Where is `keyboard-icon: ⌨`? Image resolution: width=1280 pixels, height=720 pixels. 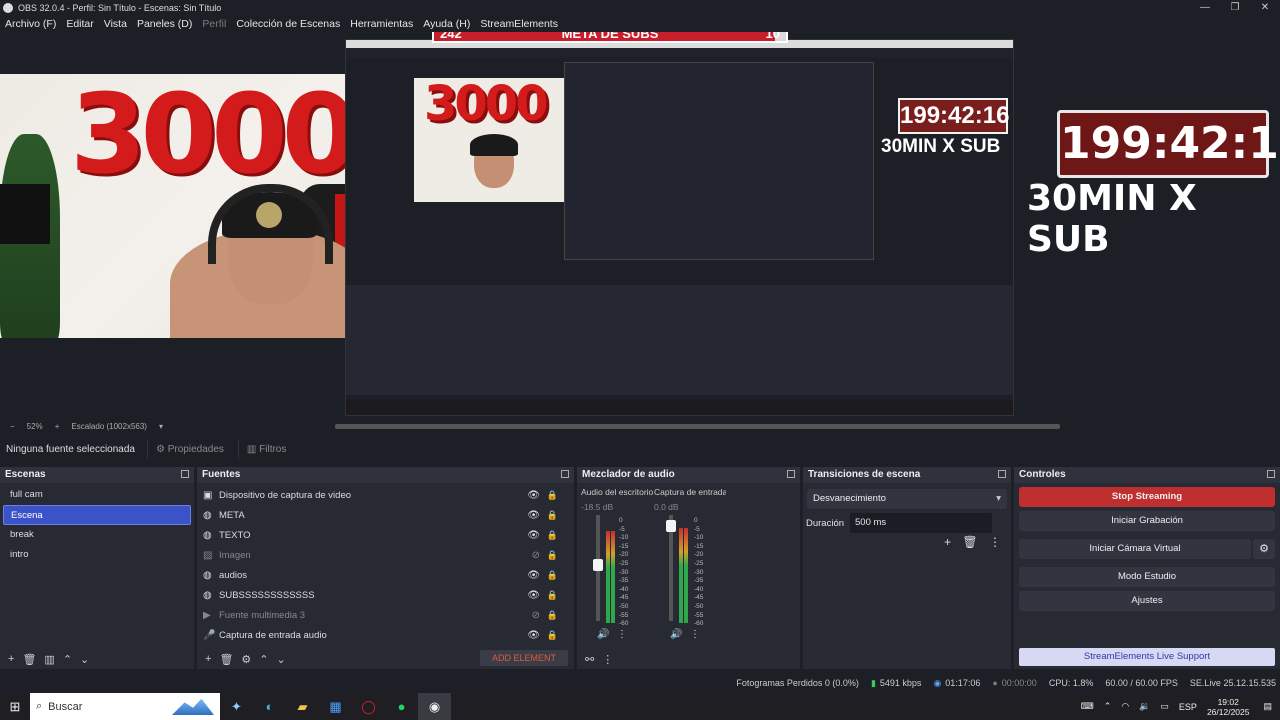
keyboard-icon: ⌨ is located at coordinates (1087, 706).